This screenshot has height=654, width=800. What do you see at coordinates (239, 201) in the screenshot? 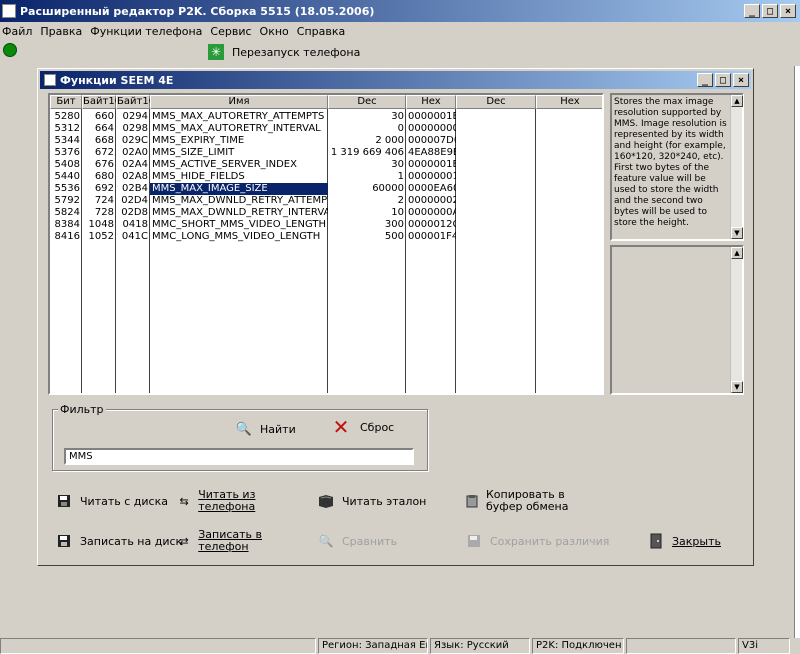
I see `table-cell-name: MMS_MAX_DWNLD_RETRY_ATTEMPTS` at bounding box center [239, 201].